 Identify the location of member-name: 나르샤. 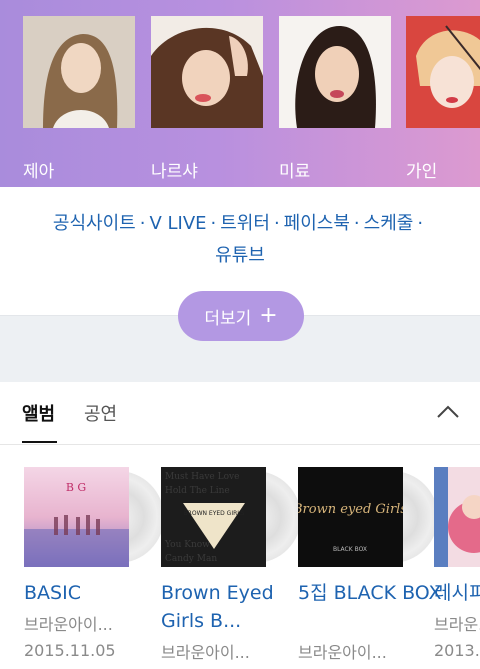
(174, 172).